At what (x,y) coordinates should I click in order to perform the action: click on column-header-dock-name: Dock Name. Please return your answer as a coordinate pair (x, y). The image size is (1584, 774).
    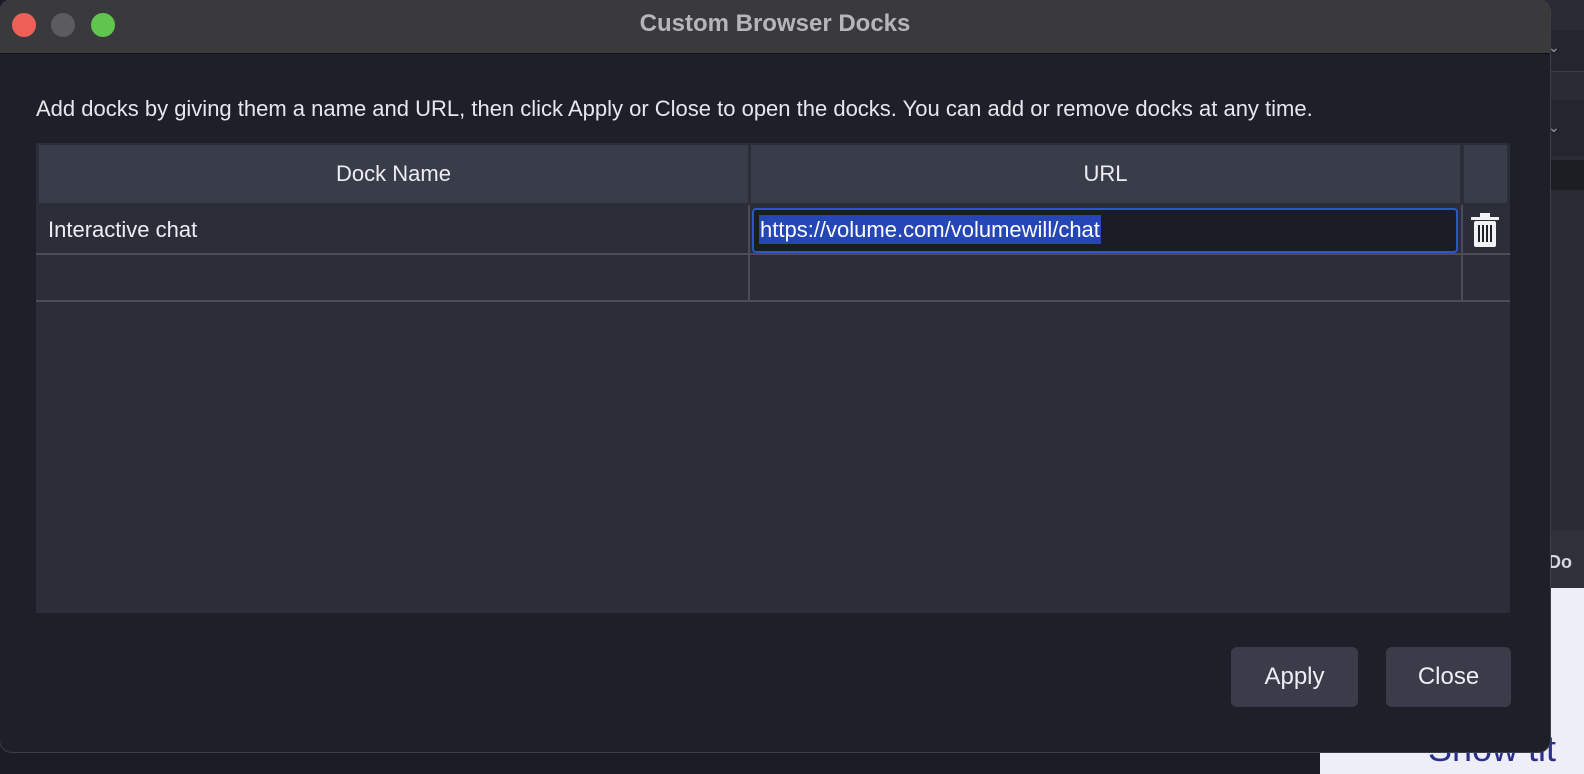
    Looking at the image, I should click on (393, 174).